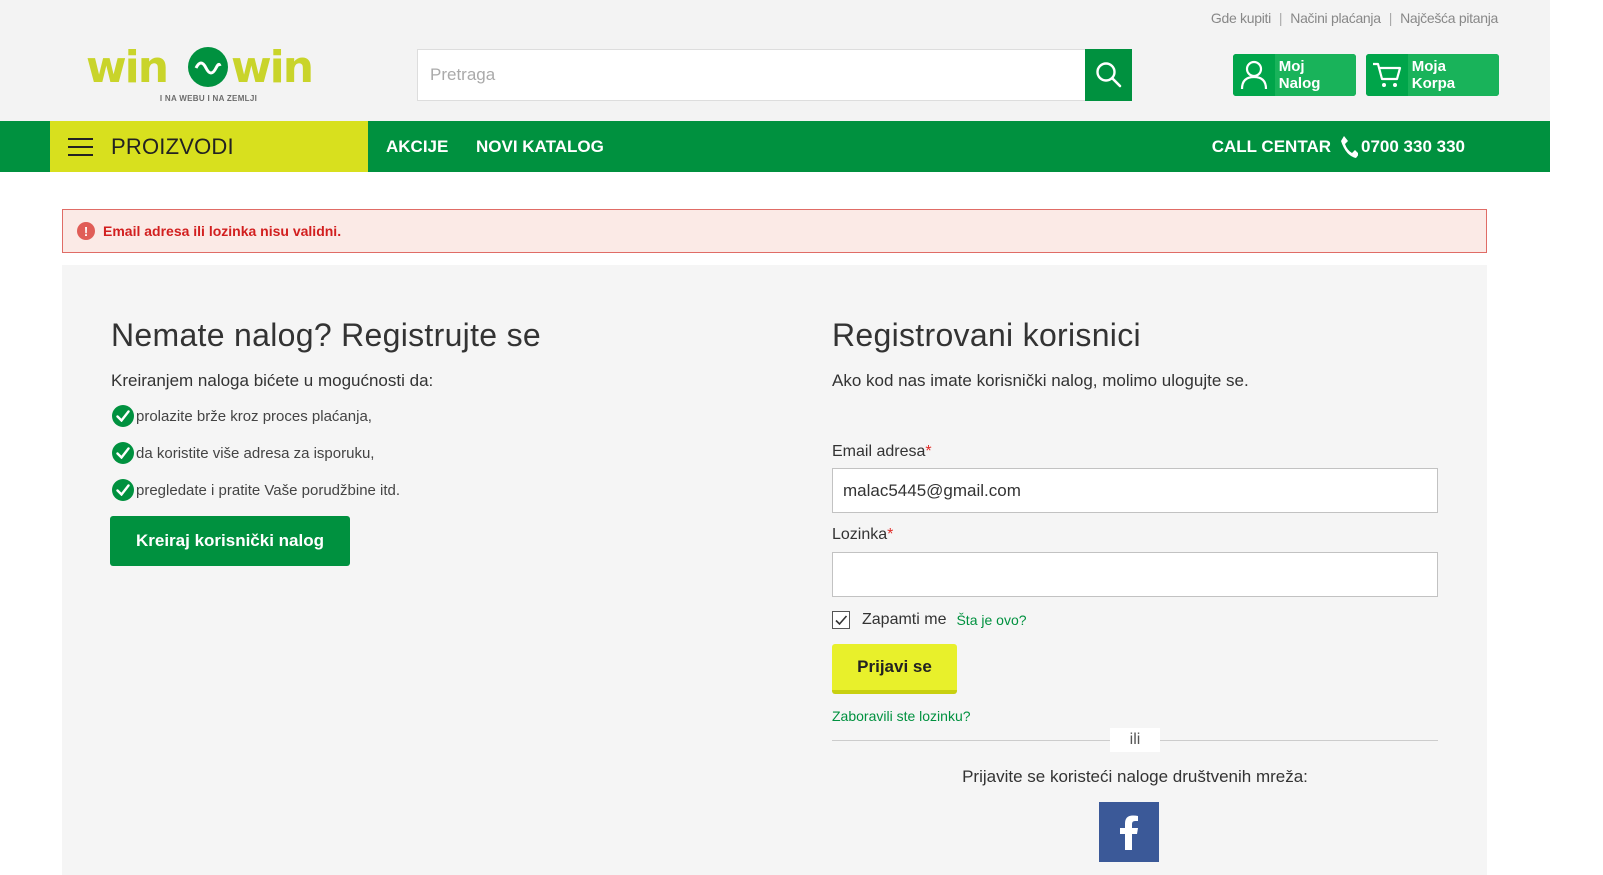  Describe the element at coordinates (208, 98) in the screenshot. I see `logo-tagline: I NA WEBU I NA ZEMLJI` at that location.